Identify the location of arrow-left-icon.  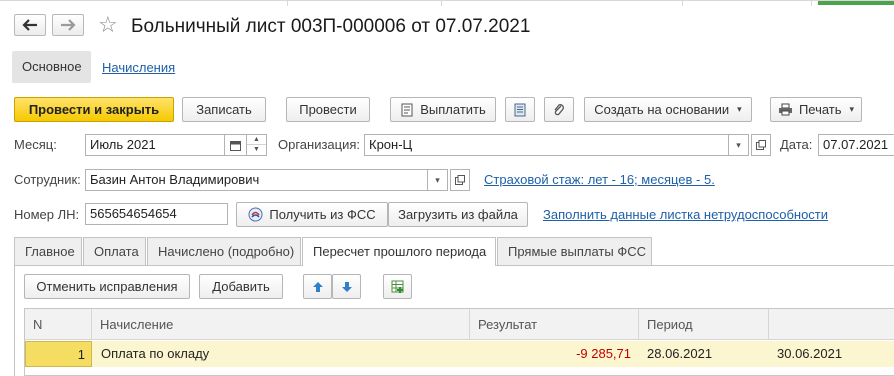
(29, 25).